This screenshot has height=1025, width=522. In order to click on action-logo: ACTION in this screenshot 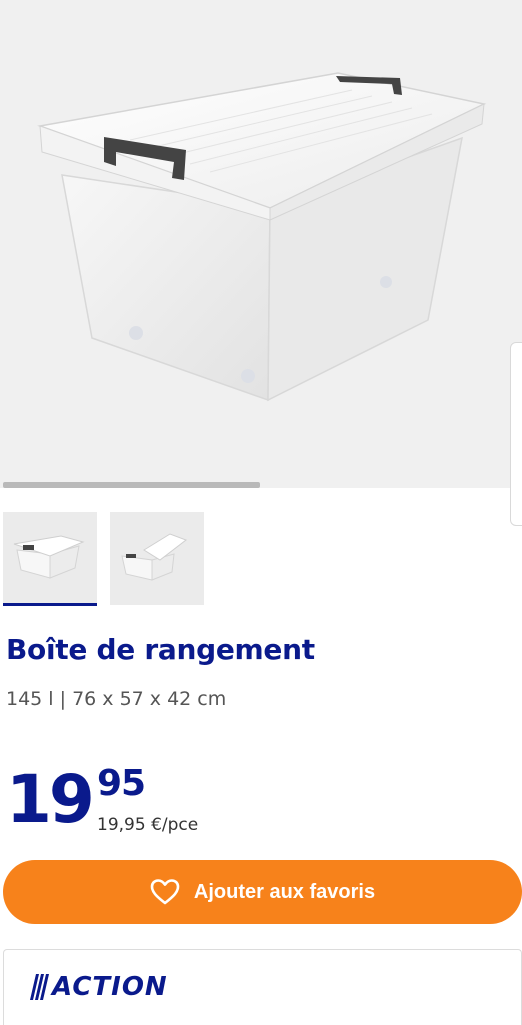, I will do `click(99, 987)`.